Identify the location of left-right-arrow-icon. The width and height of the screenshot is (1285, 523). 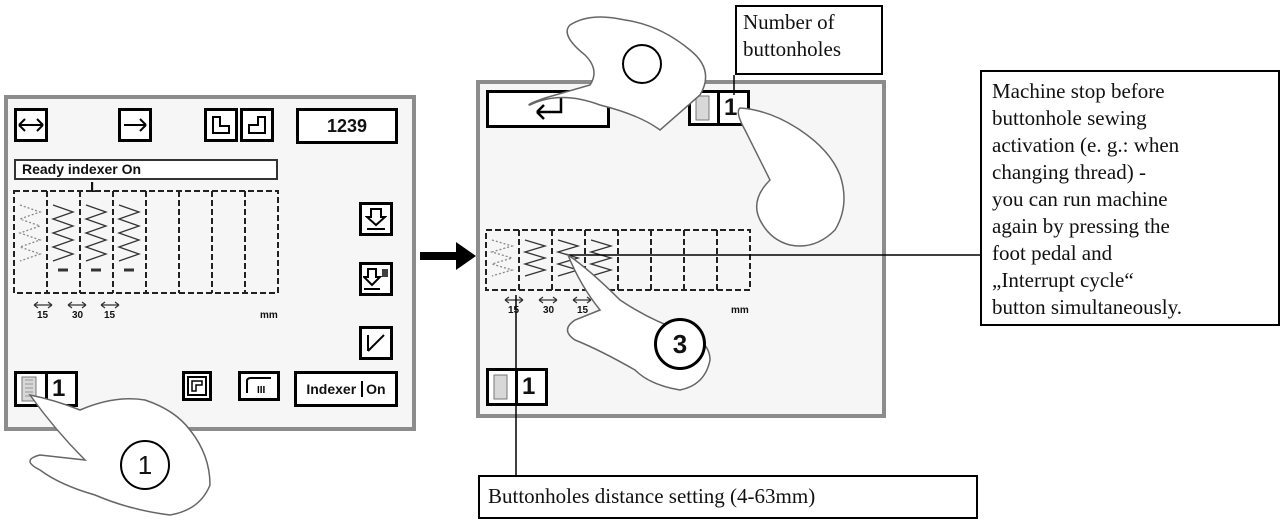
(31, 125).